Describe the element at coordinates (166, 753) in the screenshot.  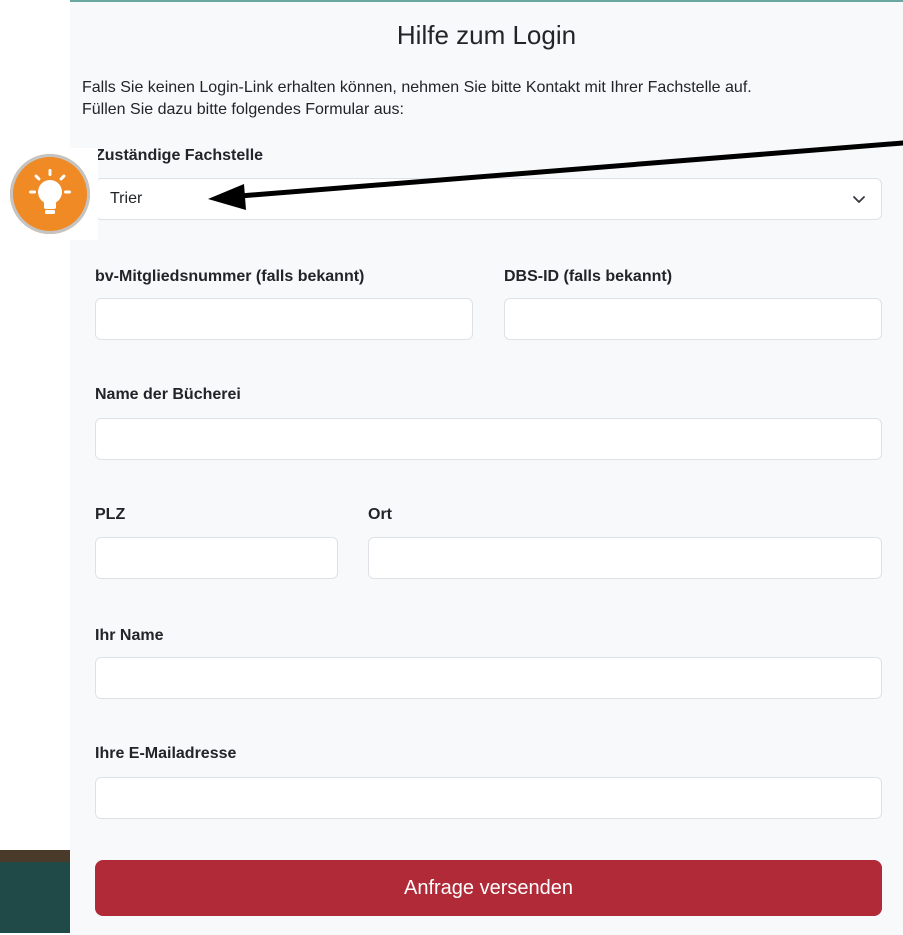
I see `email-label: Ihre E-Mailadresse` at that location.